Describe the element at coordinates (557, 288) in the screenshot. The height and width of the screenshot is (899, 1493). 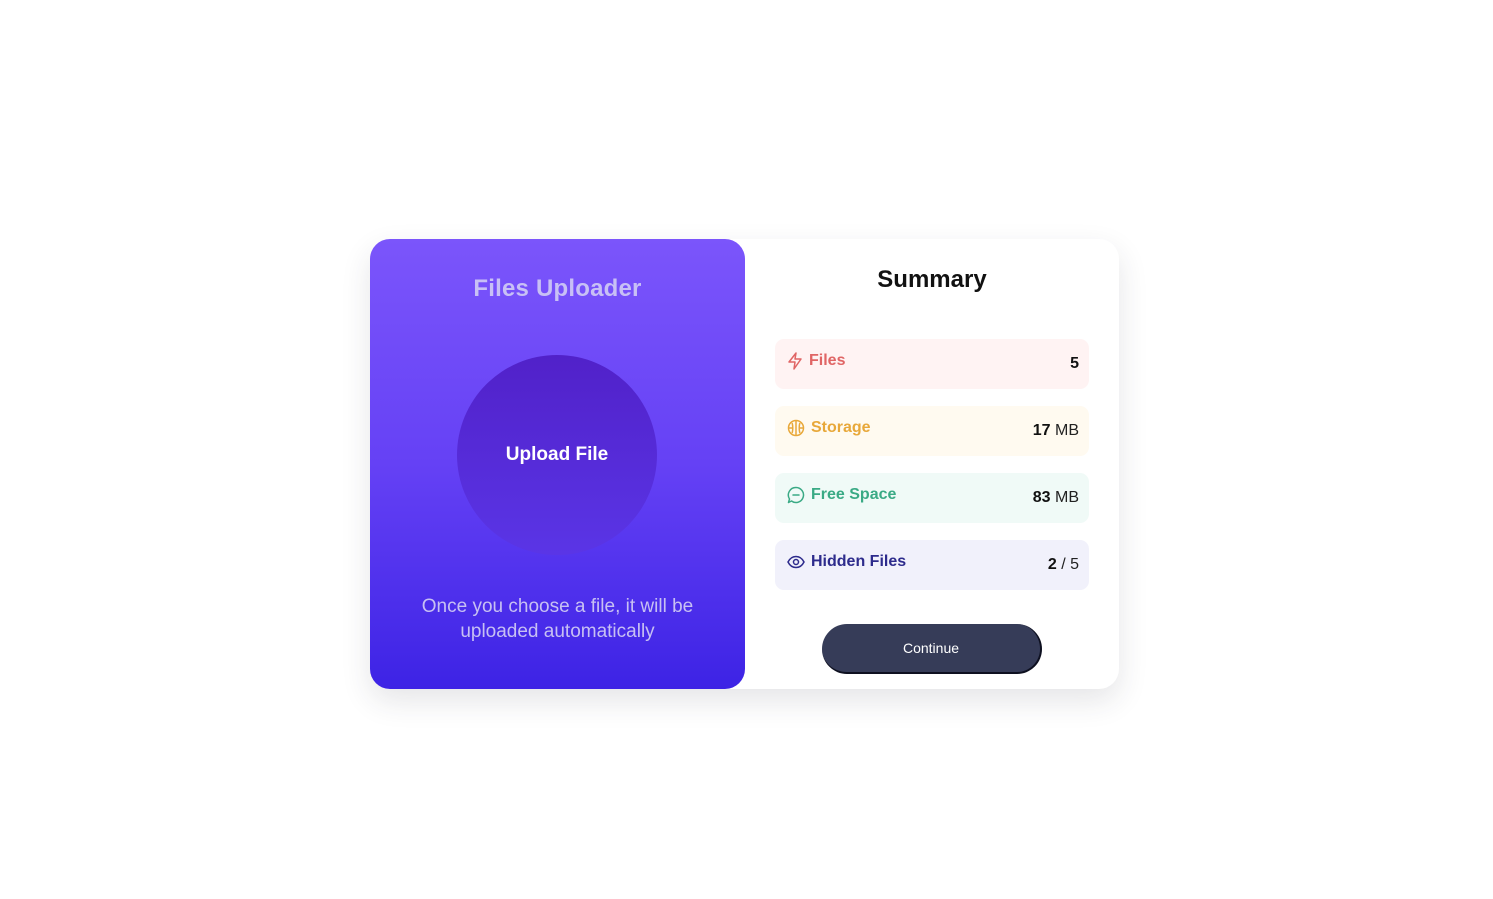
I see `uploader-title: Files Uploader` at that location.